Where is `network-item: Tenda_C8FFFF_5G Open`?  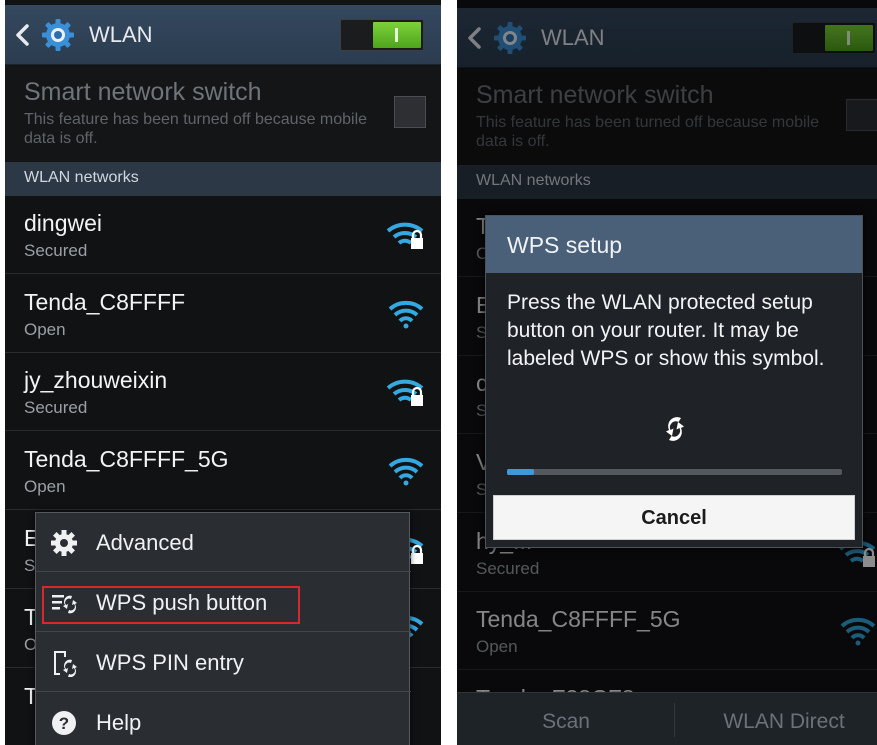
network-item: Tenda_C8FFFF_5G Open is located at coordinates (223, 471).